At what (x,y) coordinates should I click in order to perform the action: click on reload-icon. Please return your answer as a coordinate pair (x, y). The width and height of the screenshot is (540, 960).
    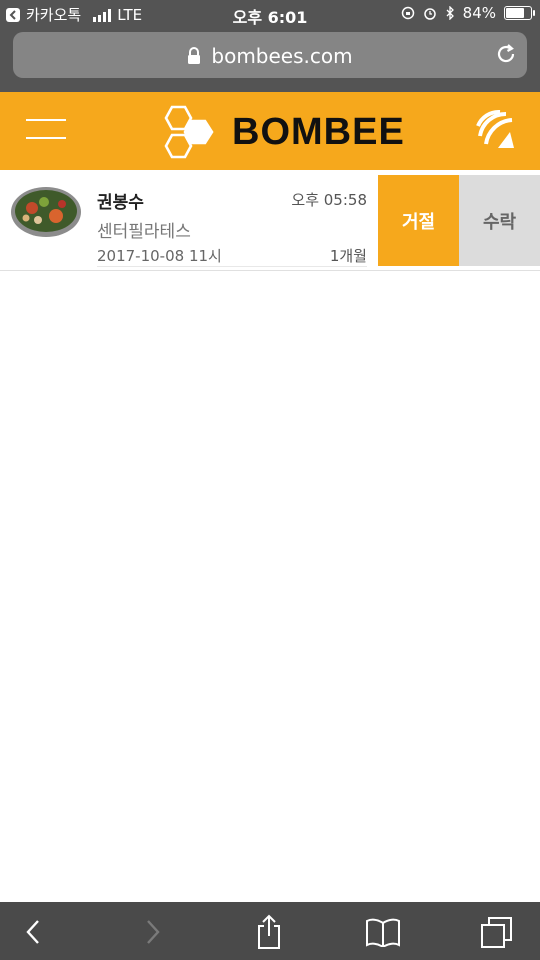
    Looking at the image, I should click on (506, 53).